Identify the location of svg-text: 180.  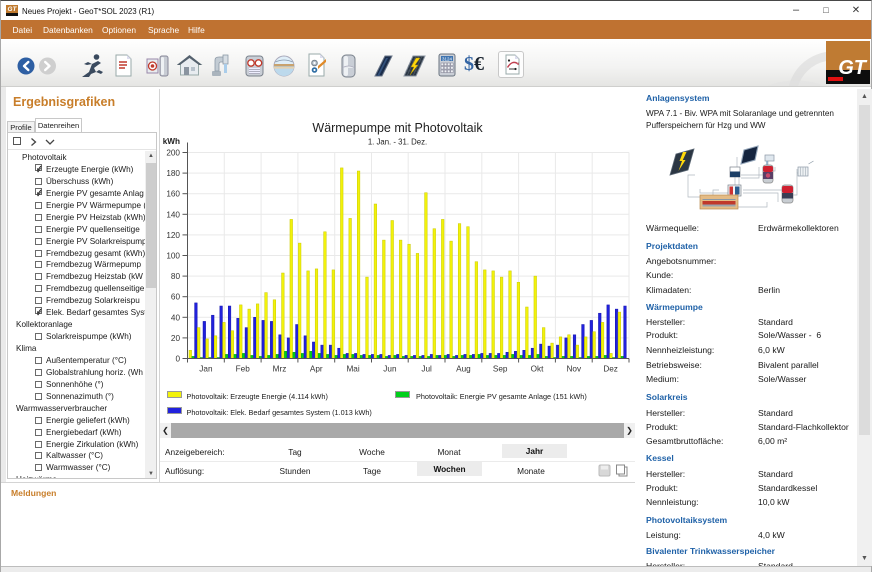
(173, 173).